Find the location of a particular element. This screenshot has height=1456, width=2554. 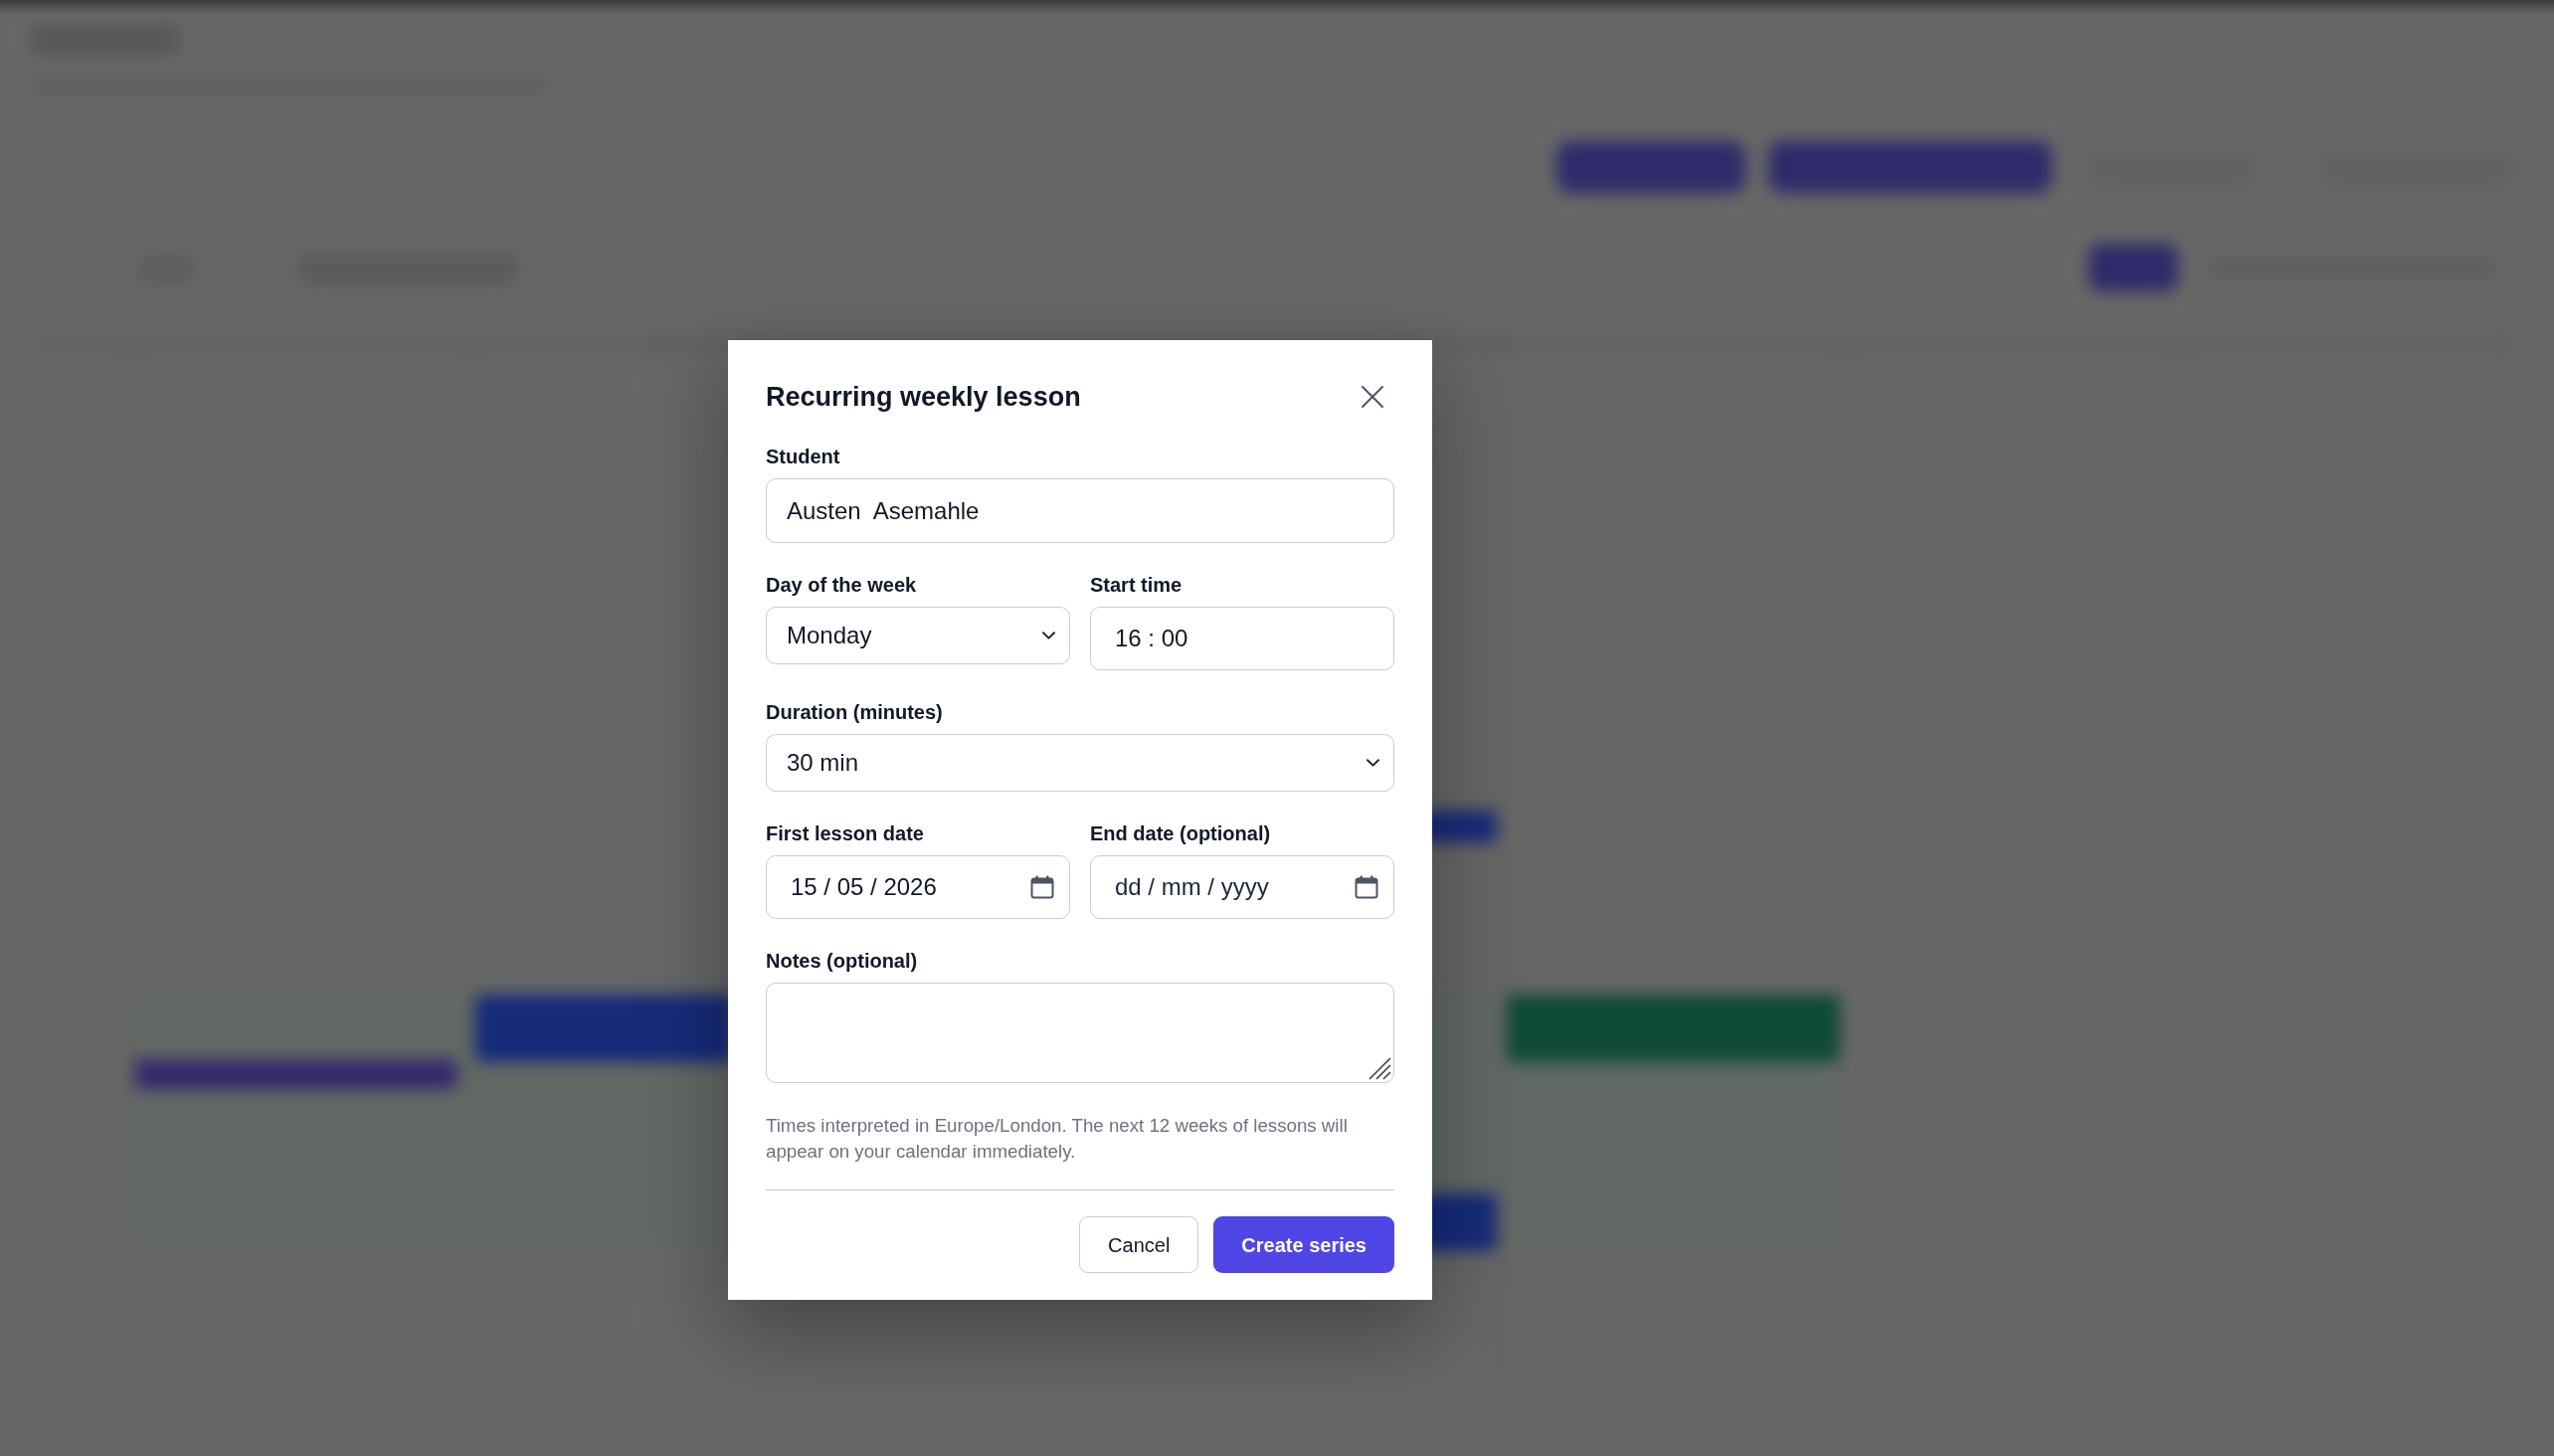

create-button: Create series is located at coordinates (1303, 1244).